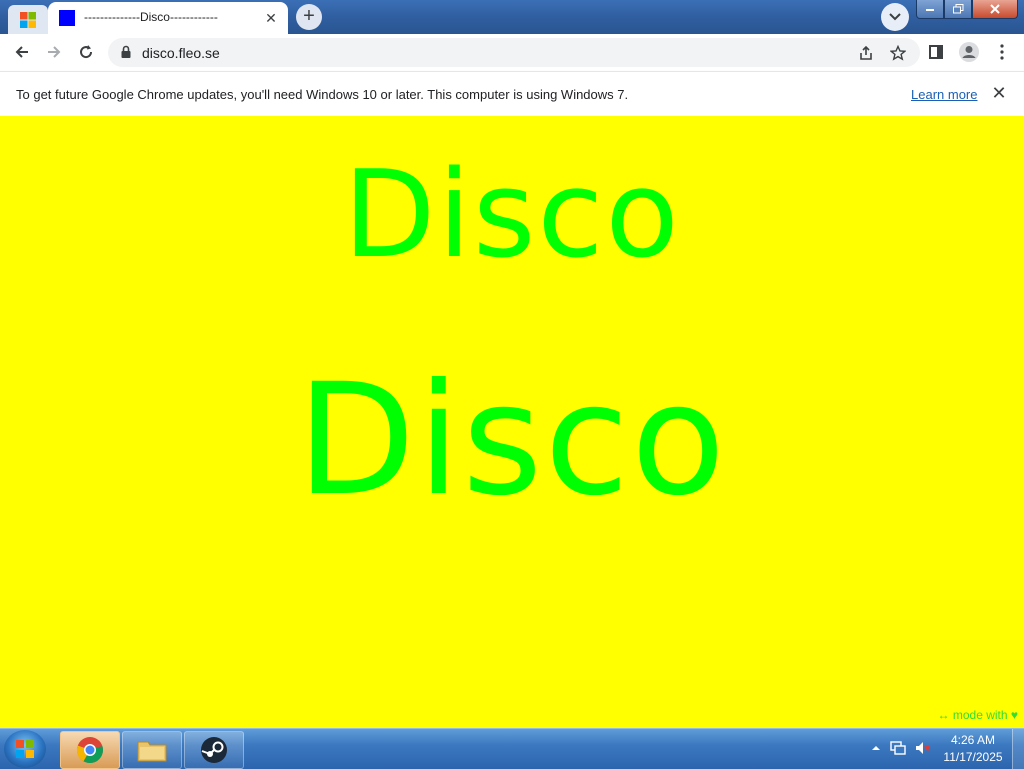  What do you see at coordinates (514, 52) in the screenshot?
I see `address-bar: disco.fleo.se` at bounding box center [514, 52].